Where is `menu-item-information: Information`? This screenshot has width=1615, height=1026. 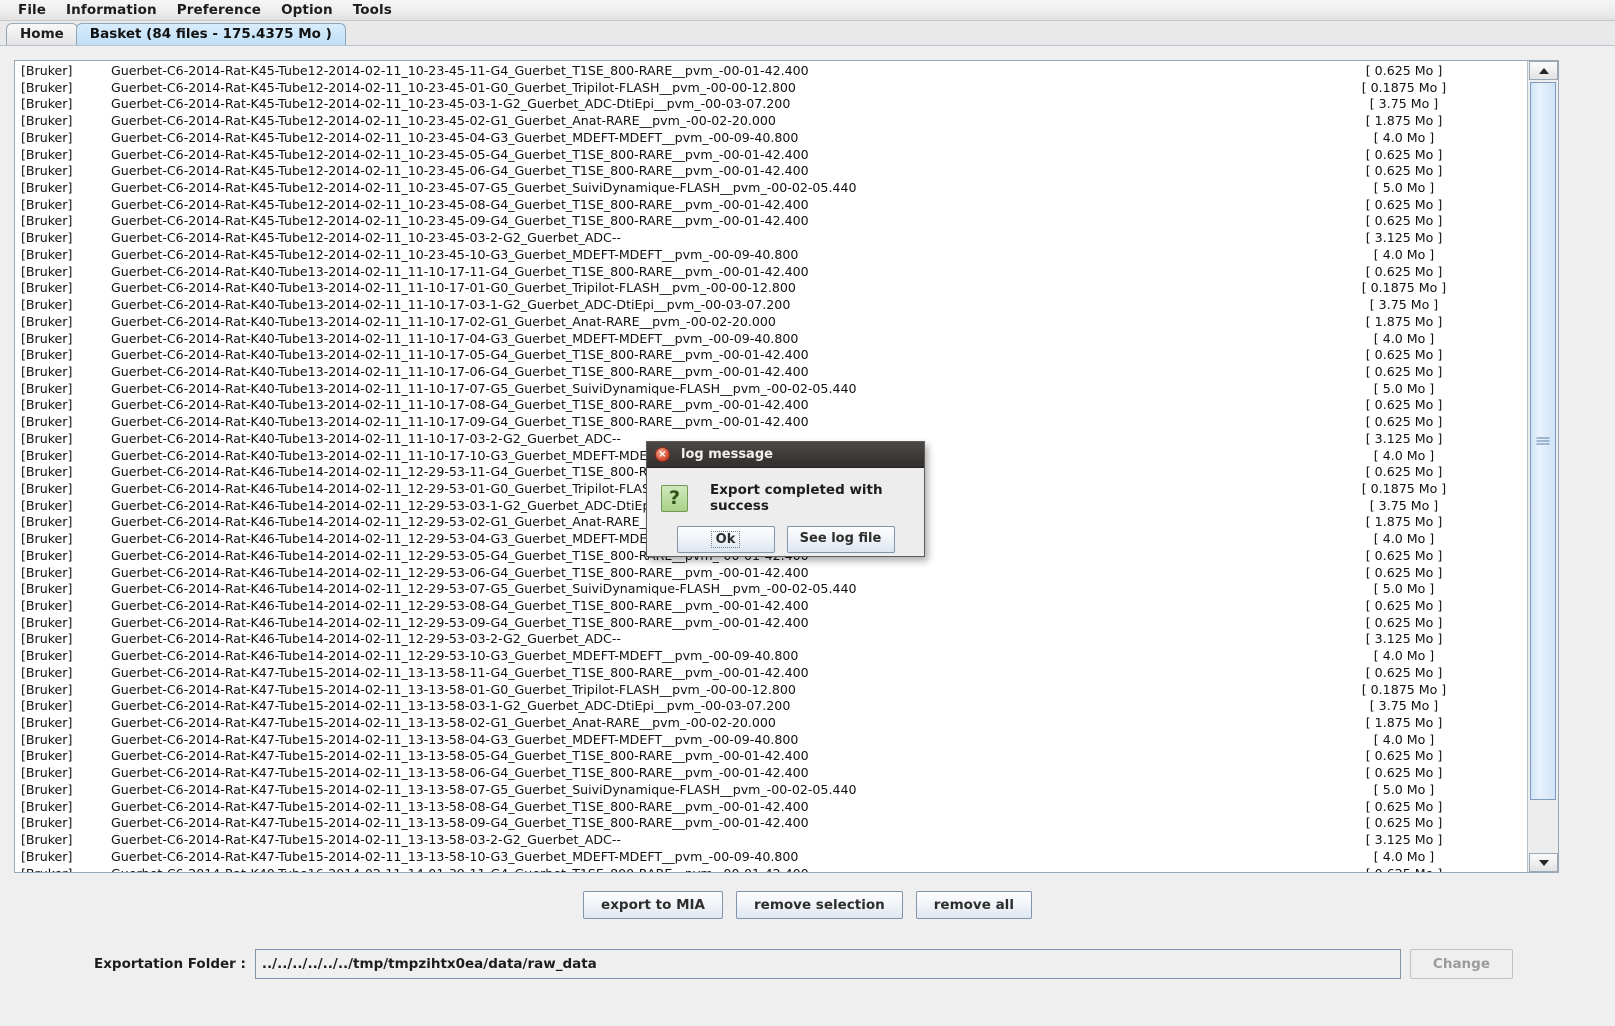
menu-item-information: Information is located at coordinates (111, 10).